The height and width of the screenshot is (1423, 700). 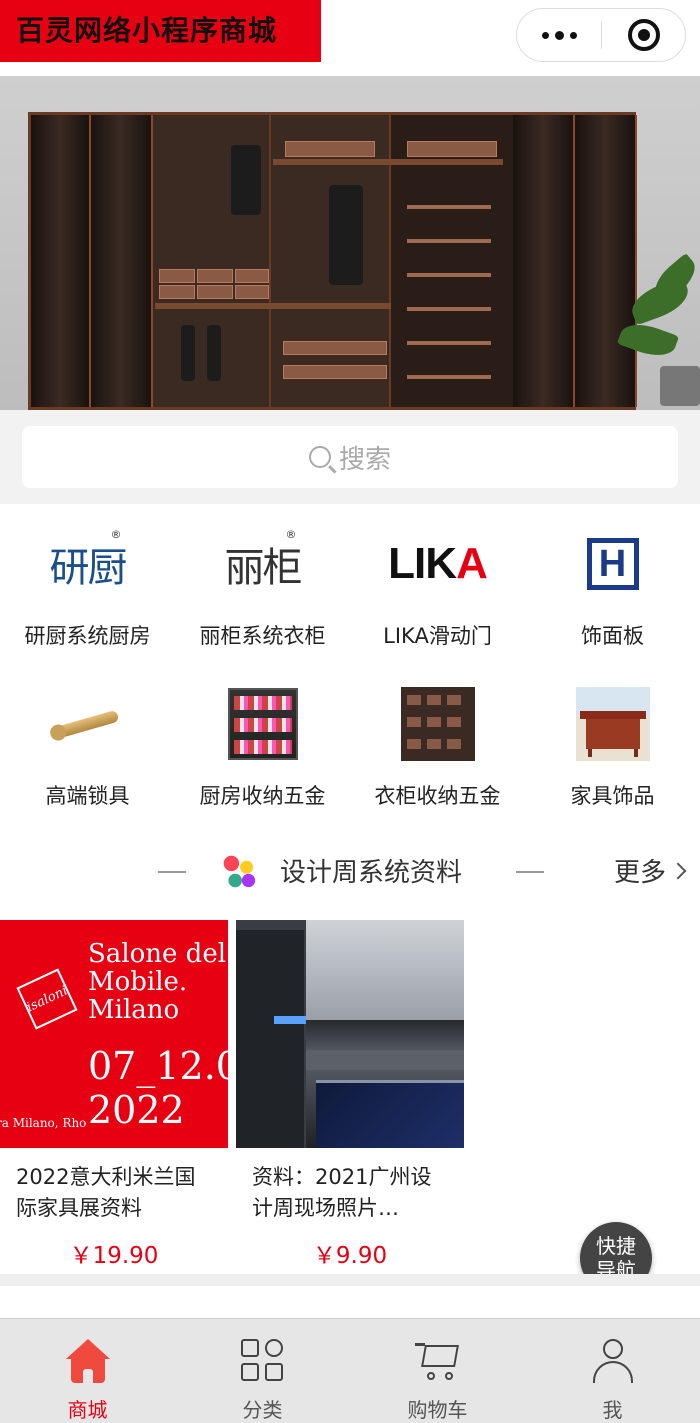 I want to click on yanchu-logo-text: 研厨, so click(x=88, y=568).